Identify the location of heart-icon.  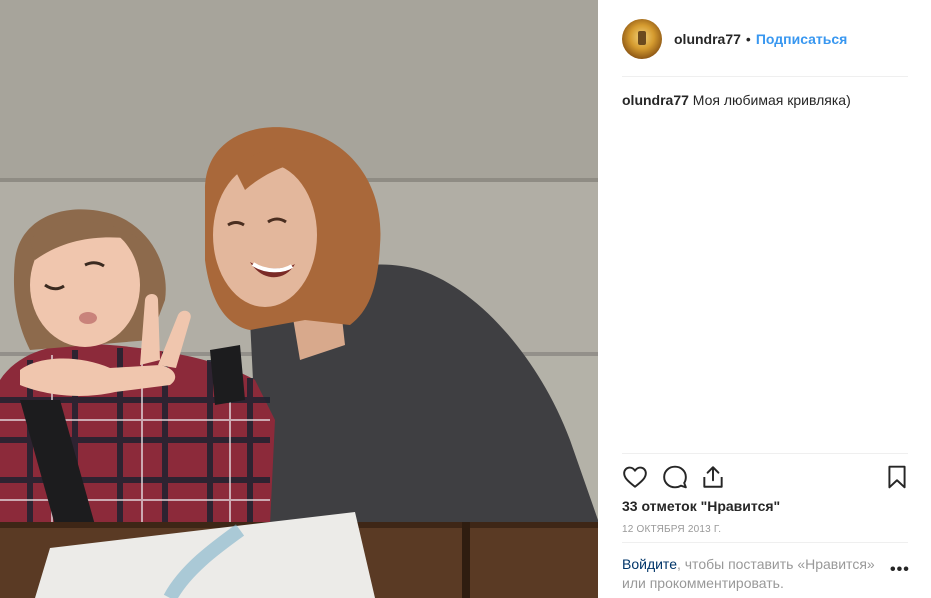
(635, 477).